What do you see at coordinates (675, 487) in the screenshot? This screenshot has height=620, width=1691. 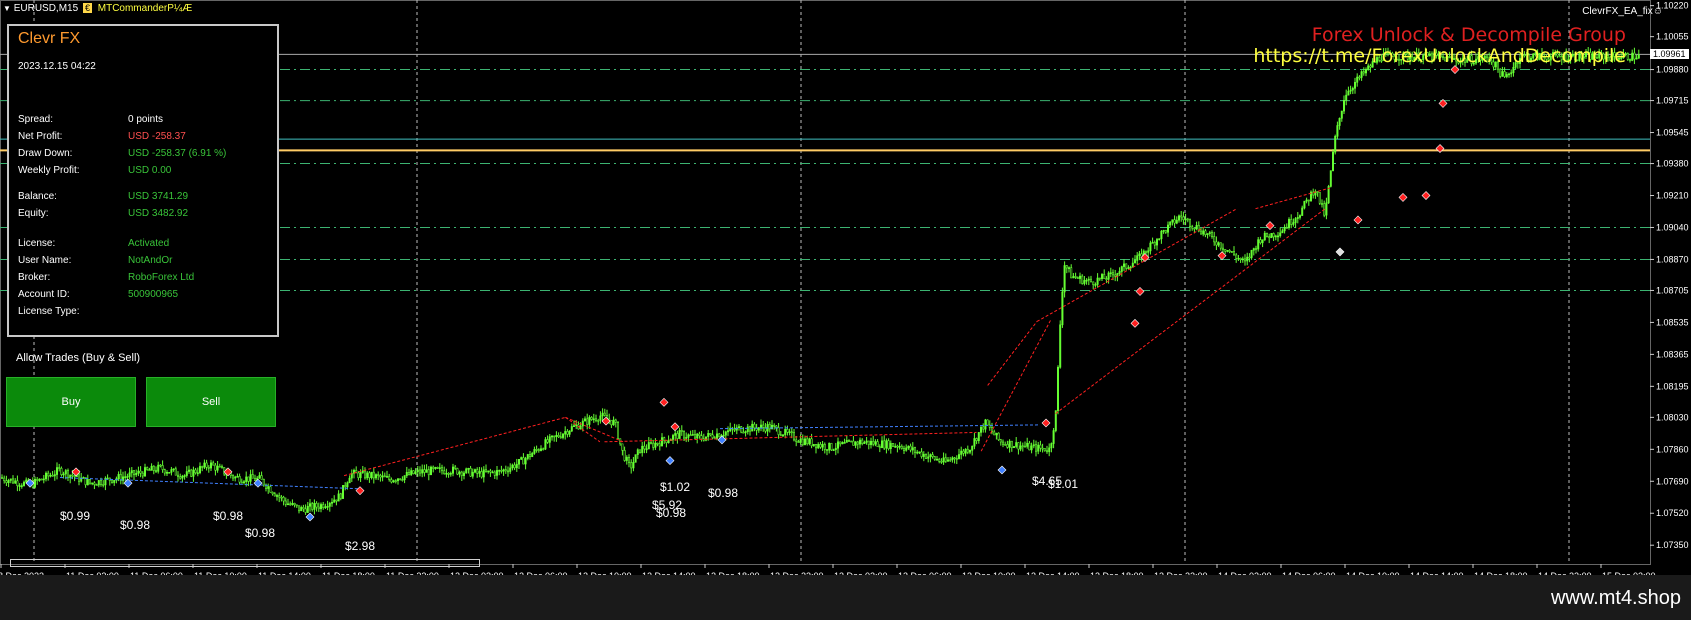 I see `trade-profit-label: $1.02` at bounding box center [675, 487].